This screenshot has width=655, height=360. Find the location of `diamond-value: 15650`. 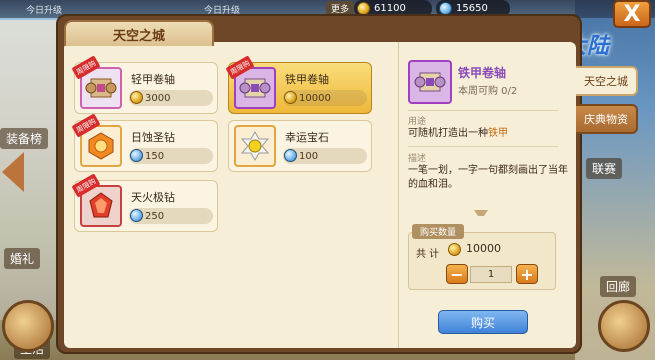

diamond-value: 15650 is located at coordinates (472, 8).